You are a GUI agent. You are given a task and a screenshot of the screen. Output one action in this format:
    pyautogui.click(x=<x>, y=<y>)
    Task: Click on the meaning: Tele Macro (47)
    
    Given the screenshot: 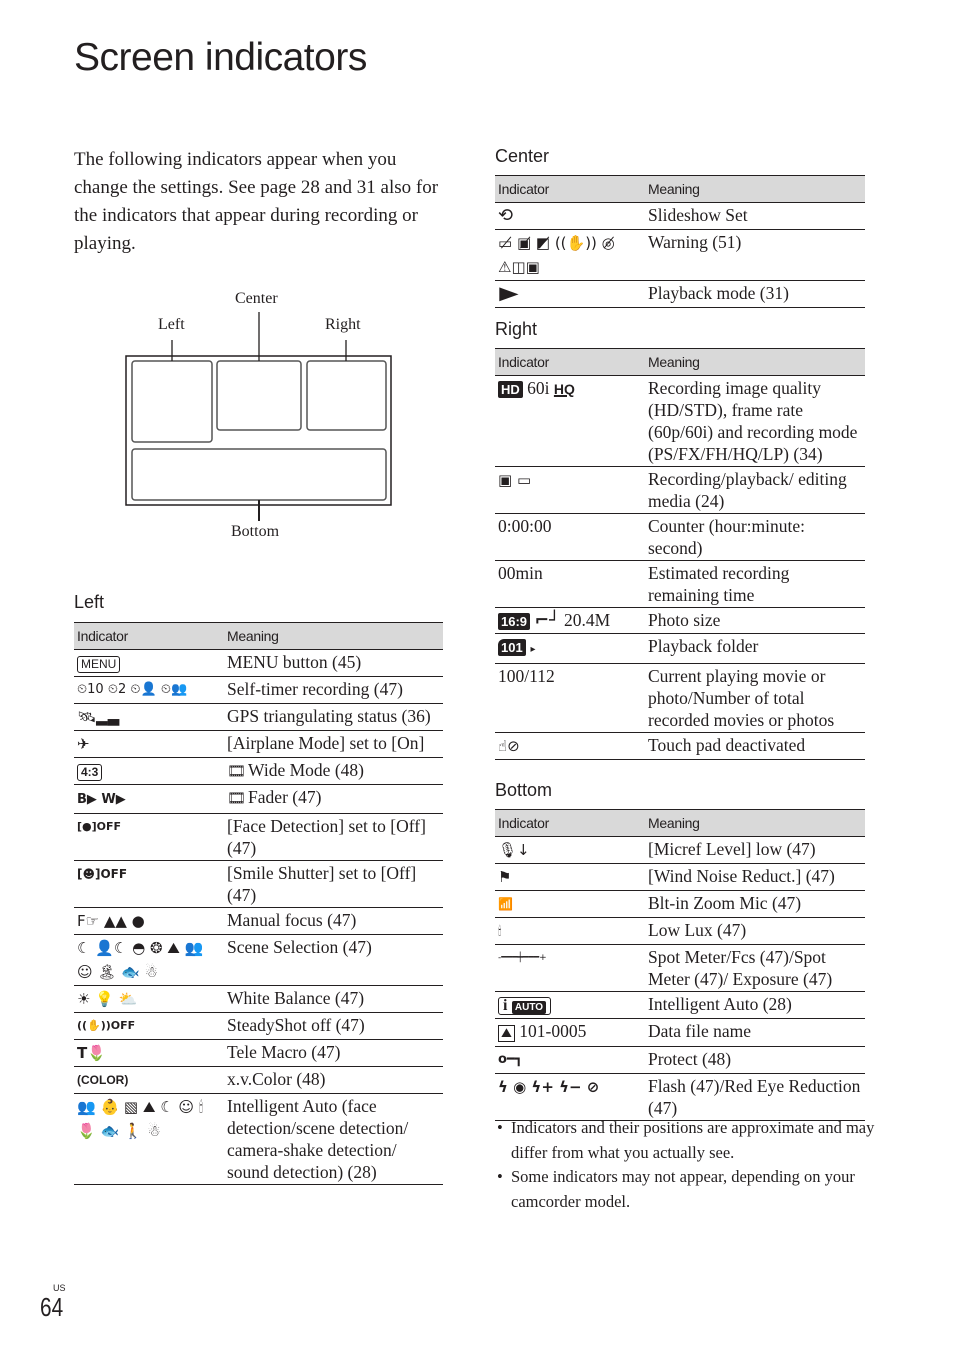 What is the action you would take?
    pyautogui.click(x=333, y=1053)
    